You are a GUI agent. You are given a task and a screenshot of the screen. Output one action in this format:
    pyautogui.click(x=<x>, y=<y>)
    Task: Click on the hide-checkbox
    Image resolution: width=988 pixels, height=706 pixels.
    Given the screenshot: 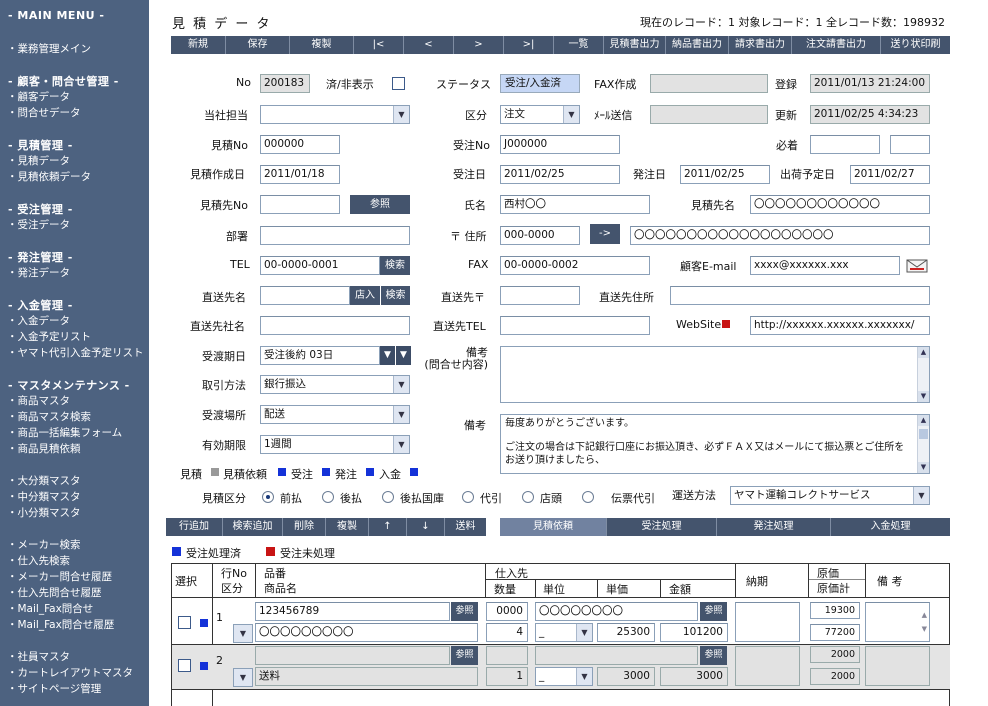 What is the action you would take?
    pyautogui.click(x=398, y=83)
    